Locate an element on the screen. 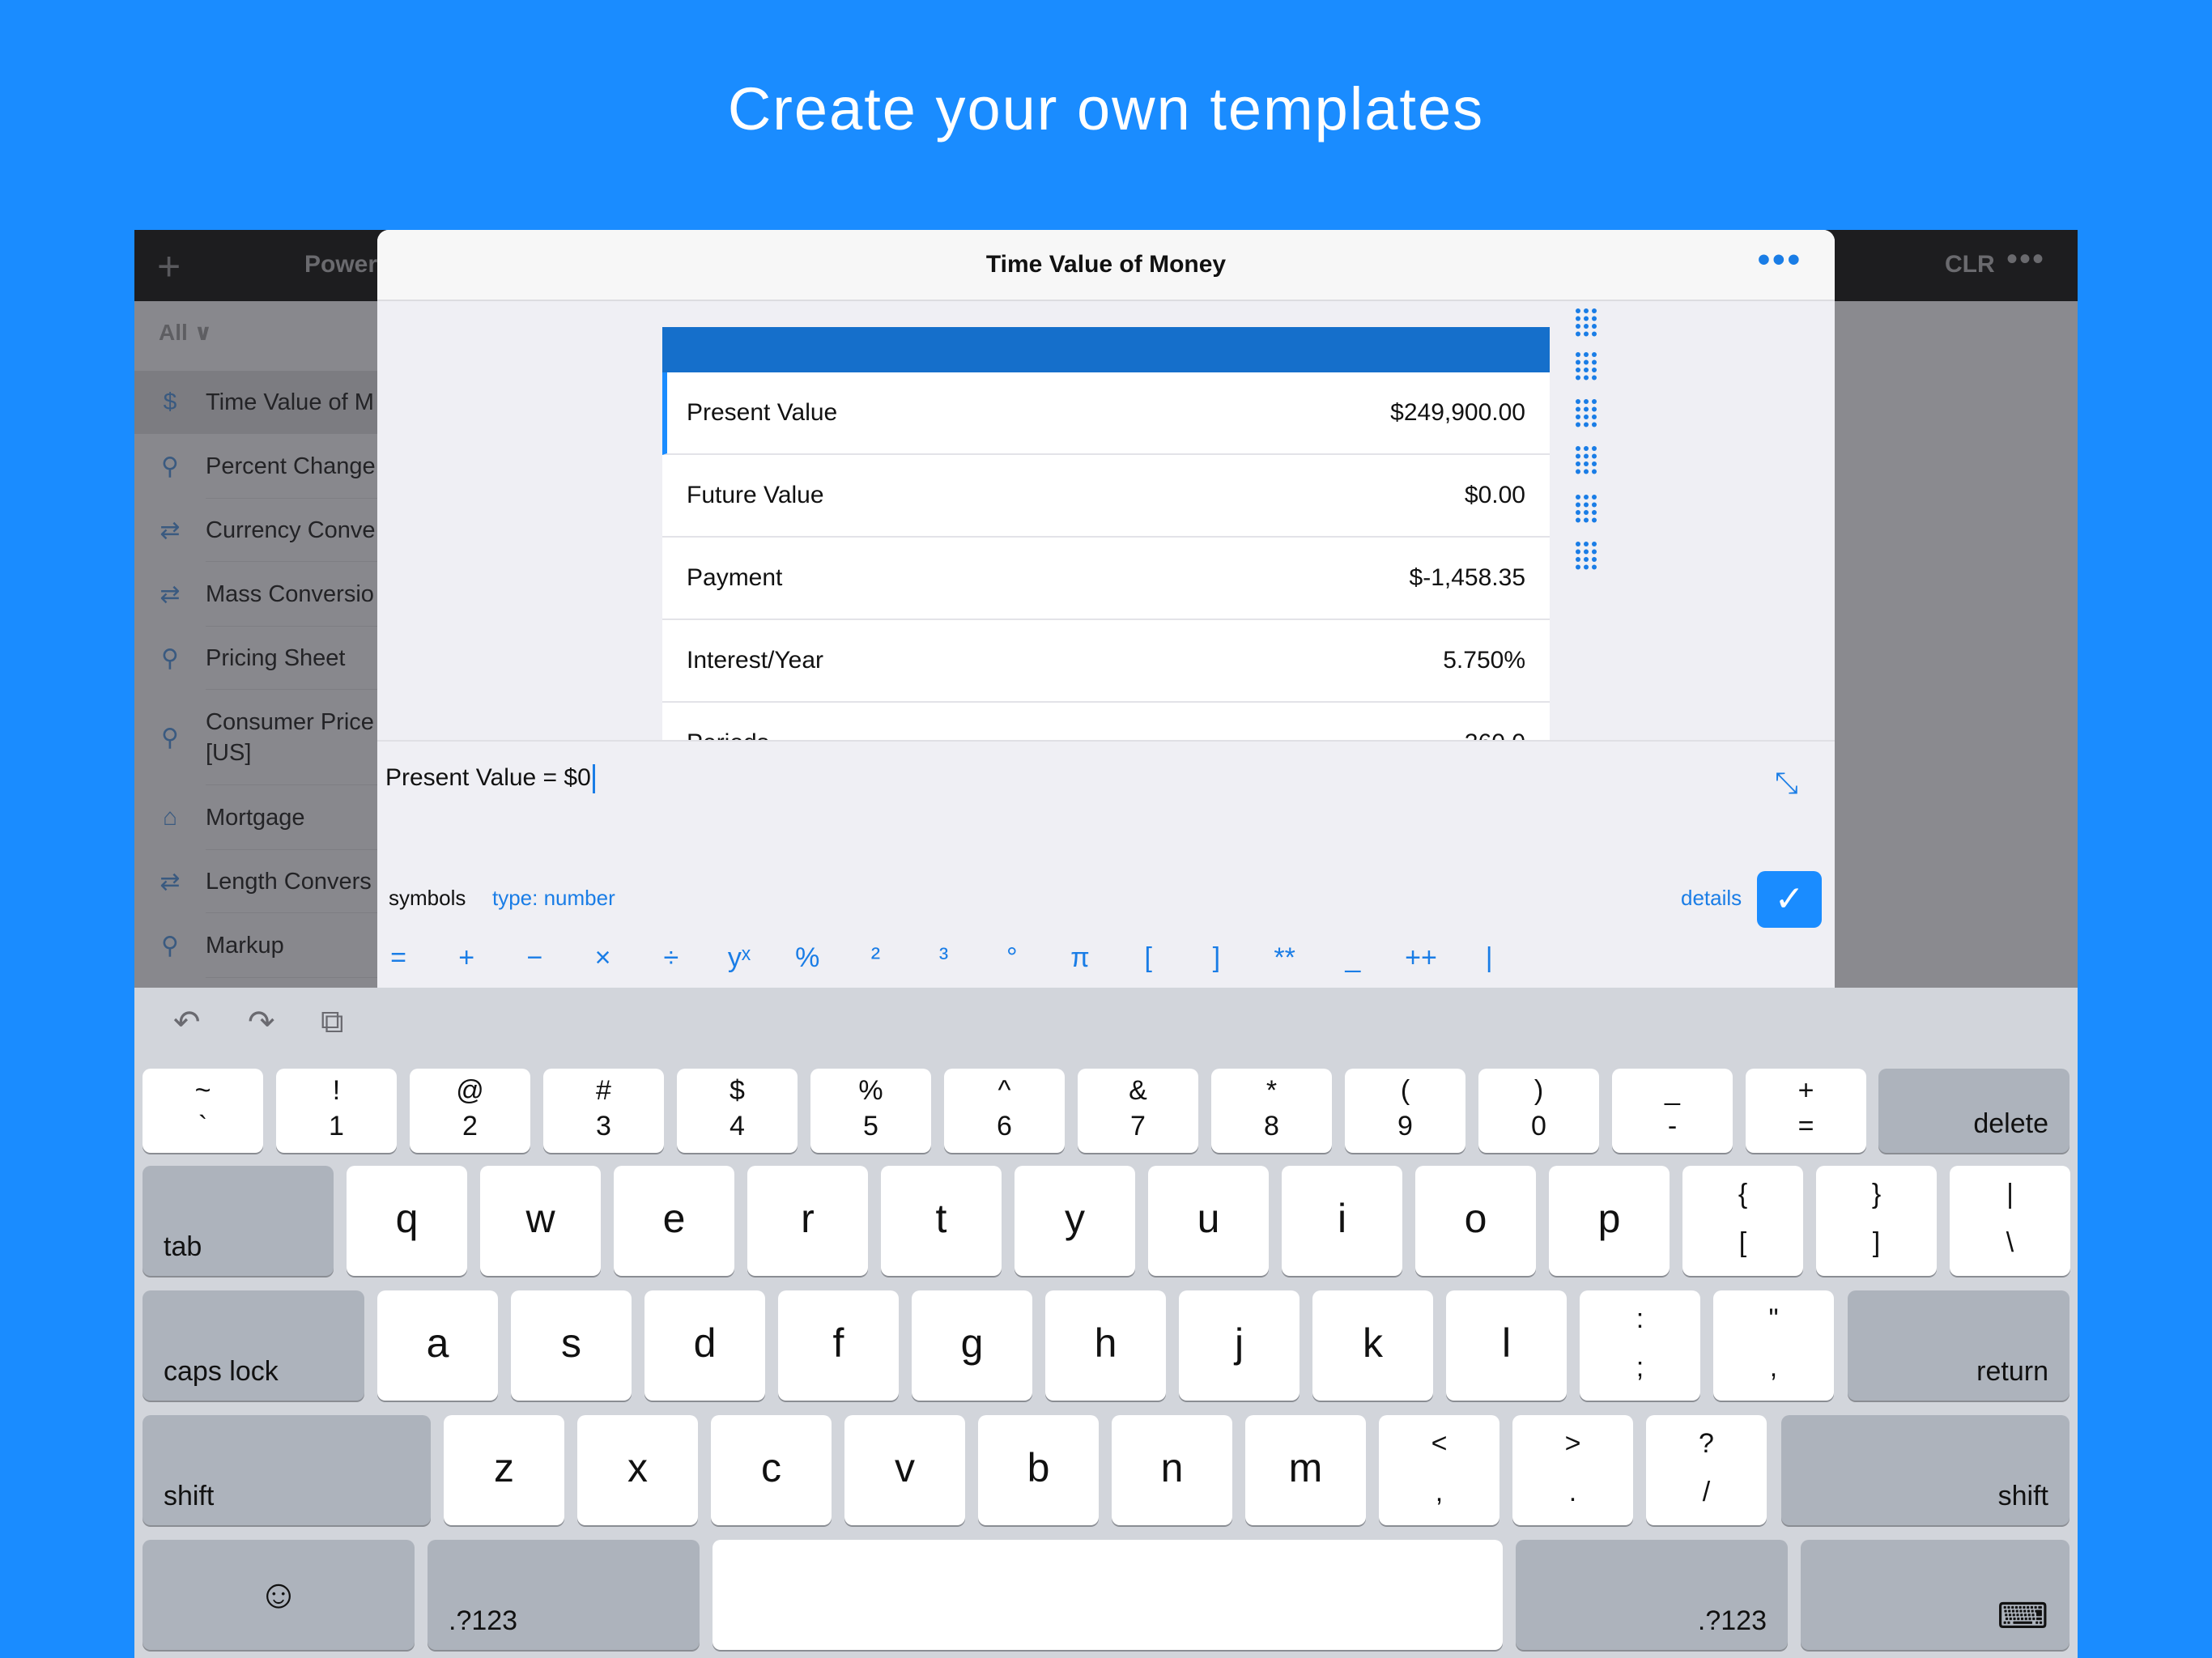 This screenshot has height=1658, width=2212. type-selector: type: number is located at coordinates (553, 898).